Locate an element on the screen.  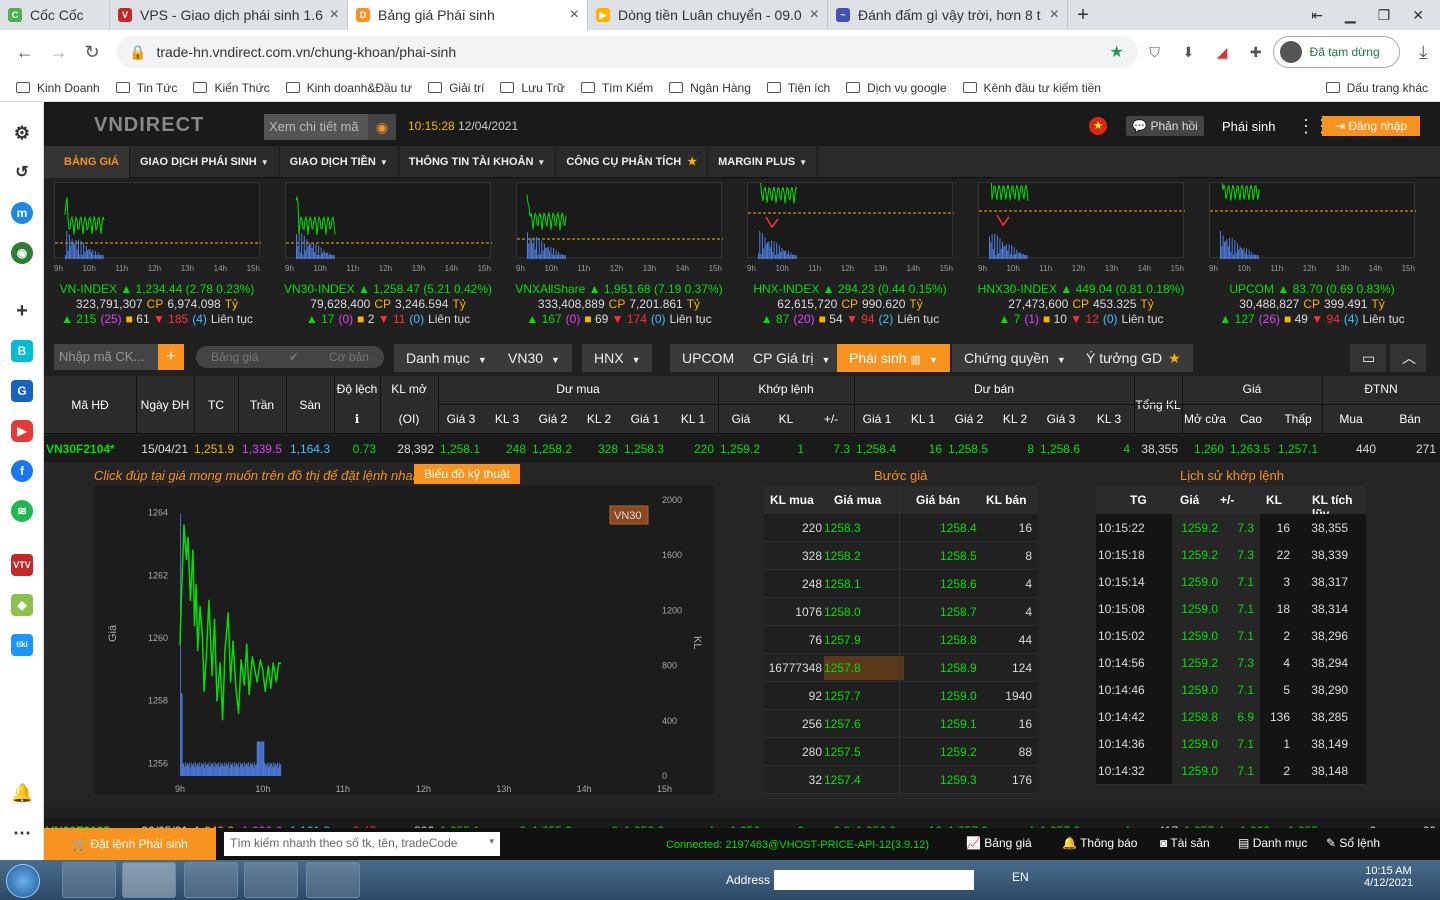
gamepad-icon: ◉ is located at coordinates (22, 253).